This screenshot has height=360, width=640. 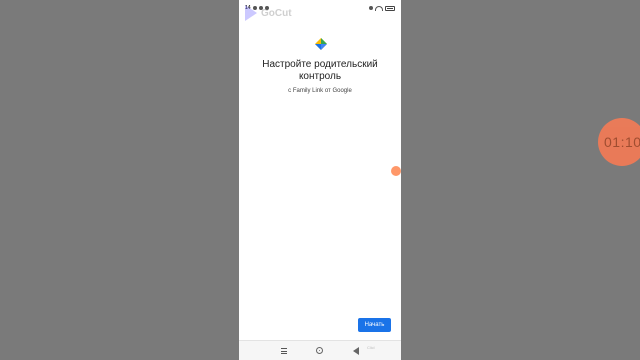 I want to click on recording-timer: 01:10, so click(x=619, y=142).